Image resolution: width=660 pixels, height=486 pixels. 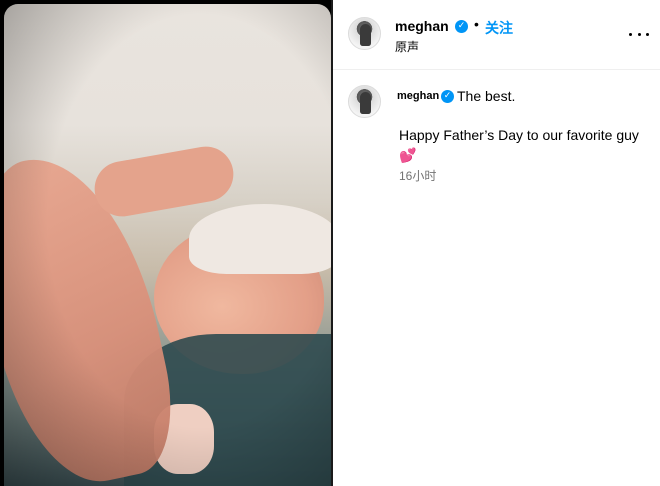 I want to click on author-avatar, so click(x=364, y=33).